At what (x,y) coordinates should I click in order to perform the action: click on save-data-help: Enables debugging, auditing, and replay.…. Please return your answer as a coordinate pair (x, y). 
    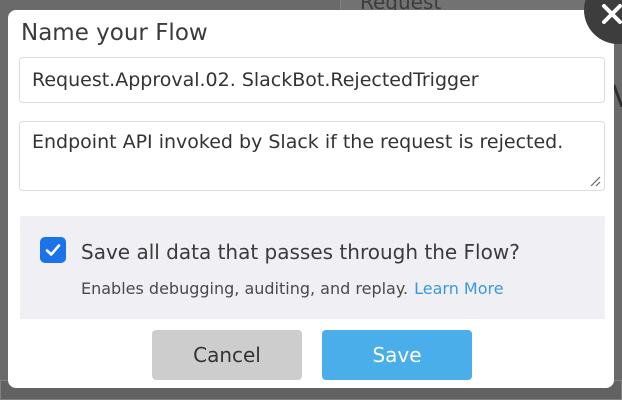
    Looking at the image, I should click on (292, 288).